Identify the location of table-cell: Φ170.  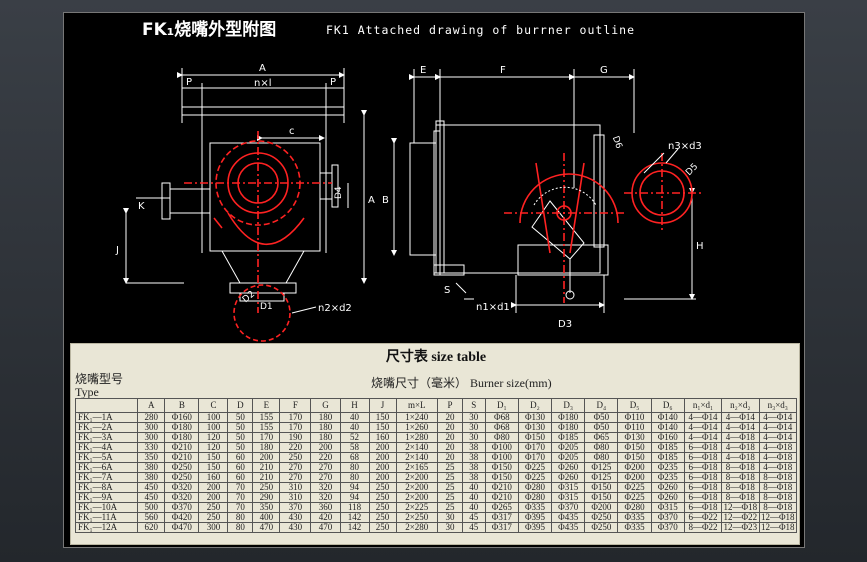
(535, 447).